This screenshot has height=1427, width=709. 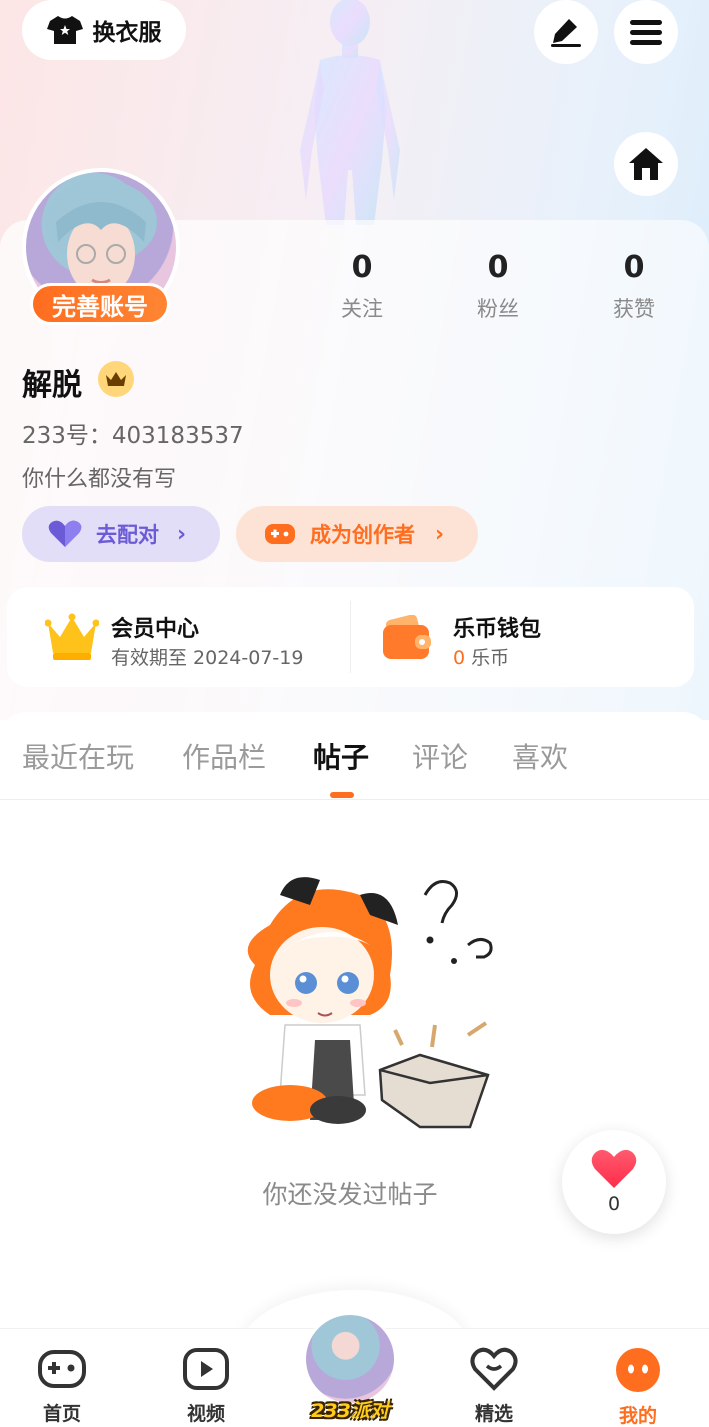 What do you see at coordinates (459, 658) in the screenshot?
I see `wallet-amount: 0` at bounding box center [459, 658].